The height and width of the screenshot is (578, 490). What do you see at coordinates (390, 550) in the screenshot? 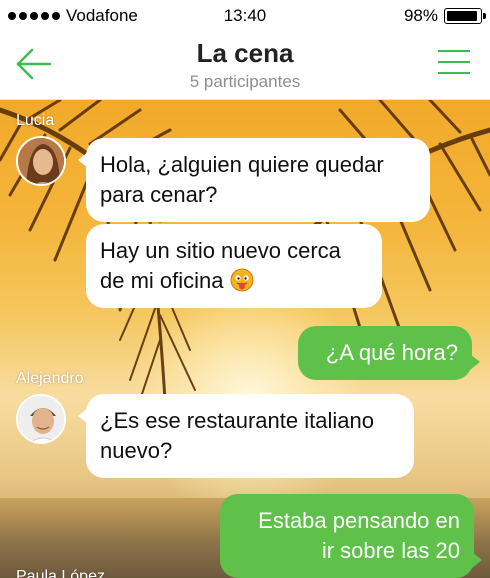
I see `message-text-line: ir sobre las 20` at bounding box center [390, 550].